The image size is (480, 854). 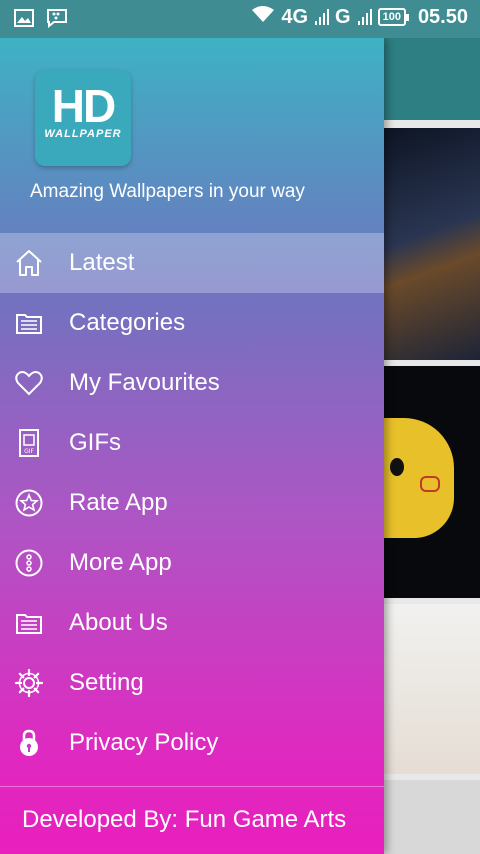 What do you see at coordinates (83, 106) in the screenshot?
I see `logo-hd-text: HD` at bounding box center [83, 106].